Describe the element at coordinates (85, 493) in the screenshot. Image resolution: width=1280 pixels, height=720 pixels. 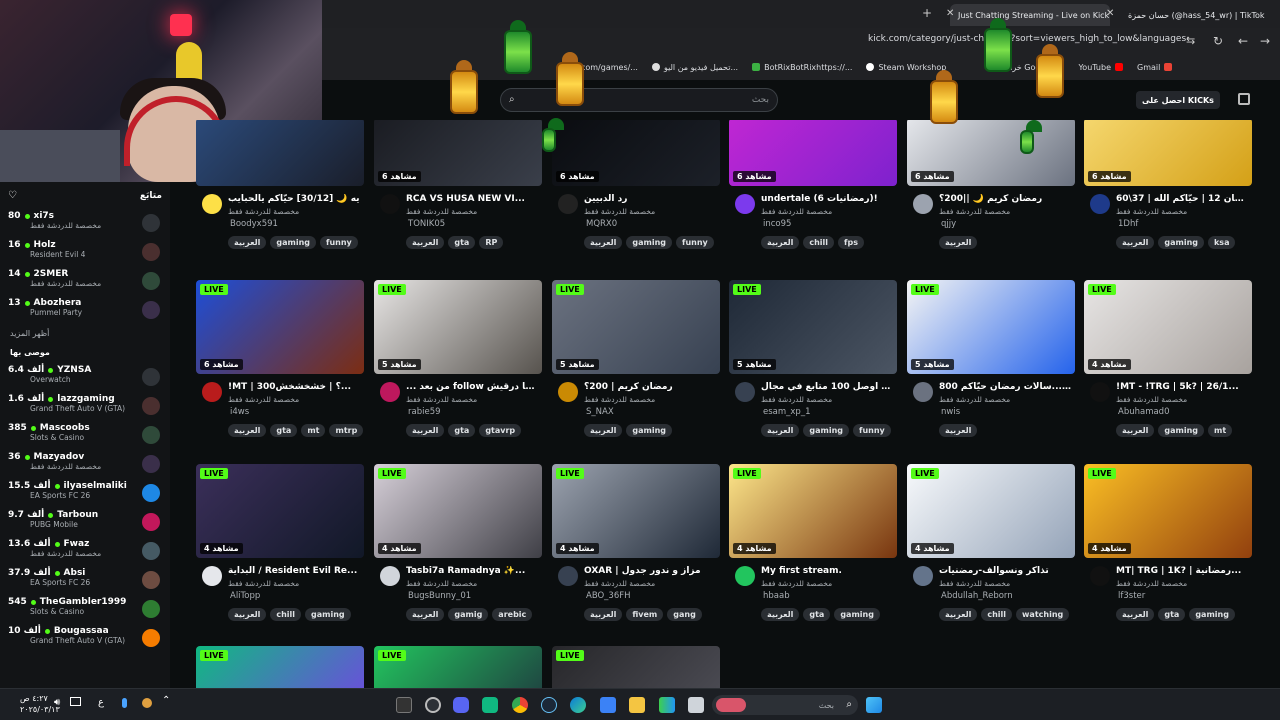
I see `sidebar-channel: 15.5 ألف ilyaselmaliki EA Sports FC 26` at that location.